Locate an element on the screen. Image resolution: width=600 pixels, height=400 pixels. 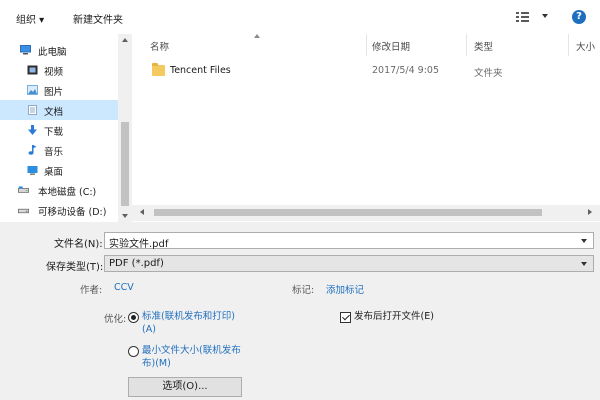
scroll-down-icon is located at coordinates (125, 216).